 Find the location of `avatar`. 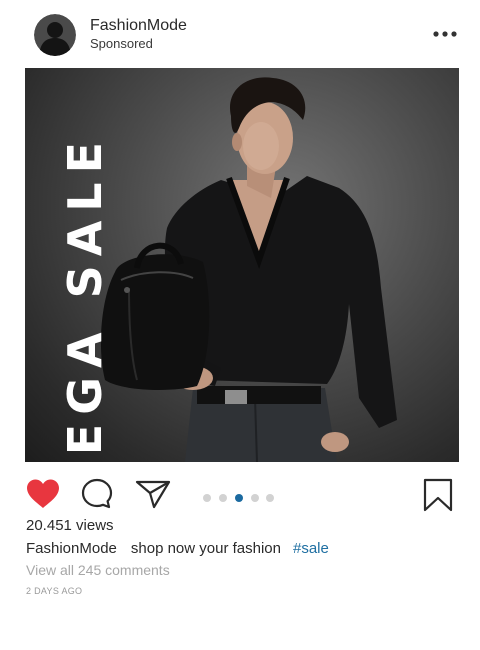

avatar is located at coordinates (55, 35).